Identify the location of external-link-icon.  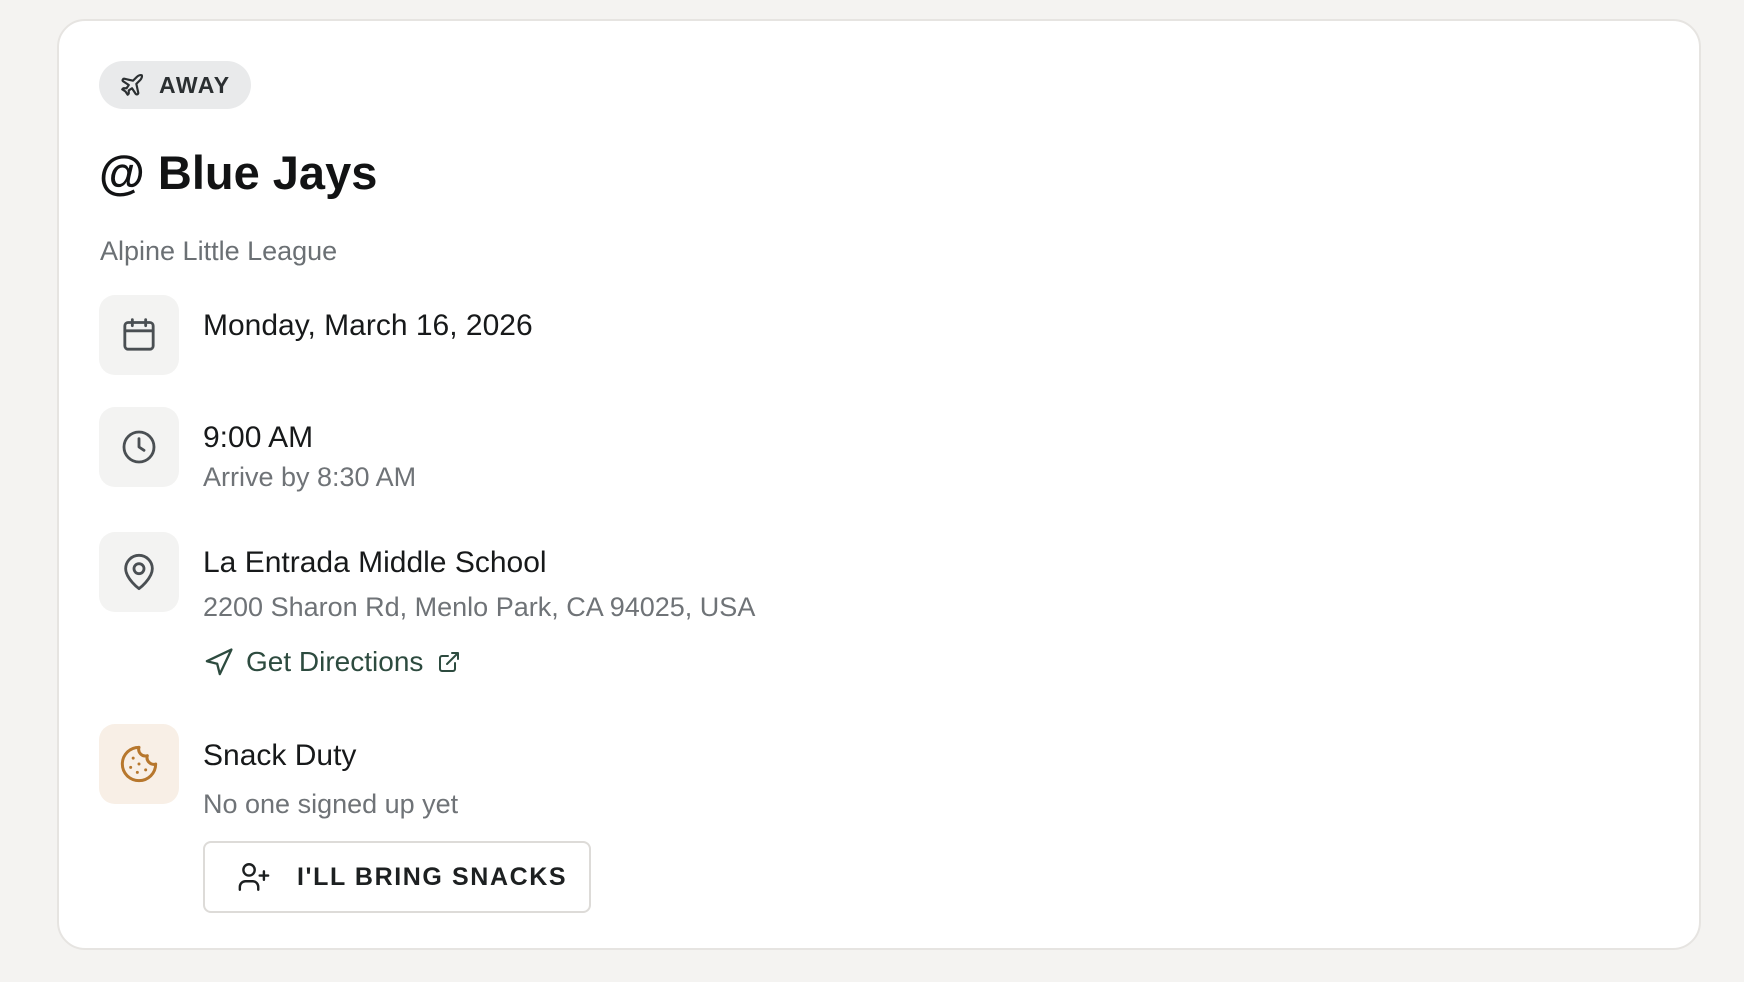
(448, 662).